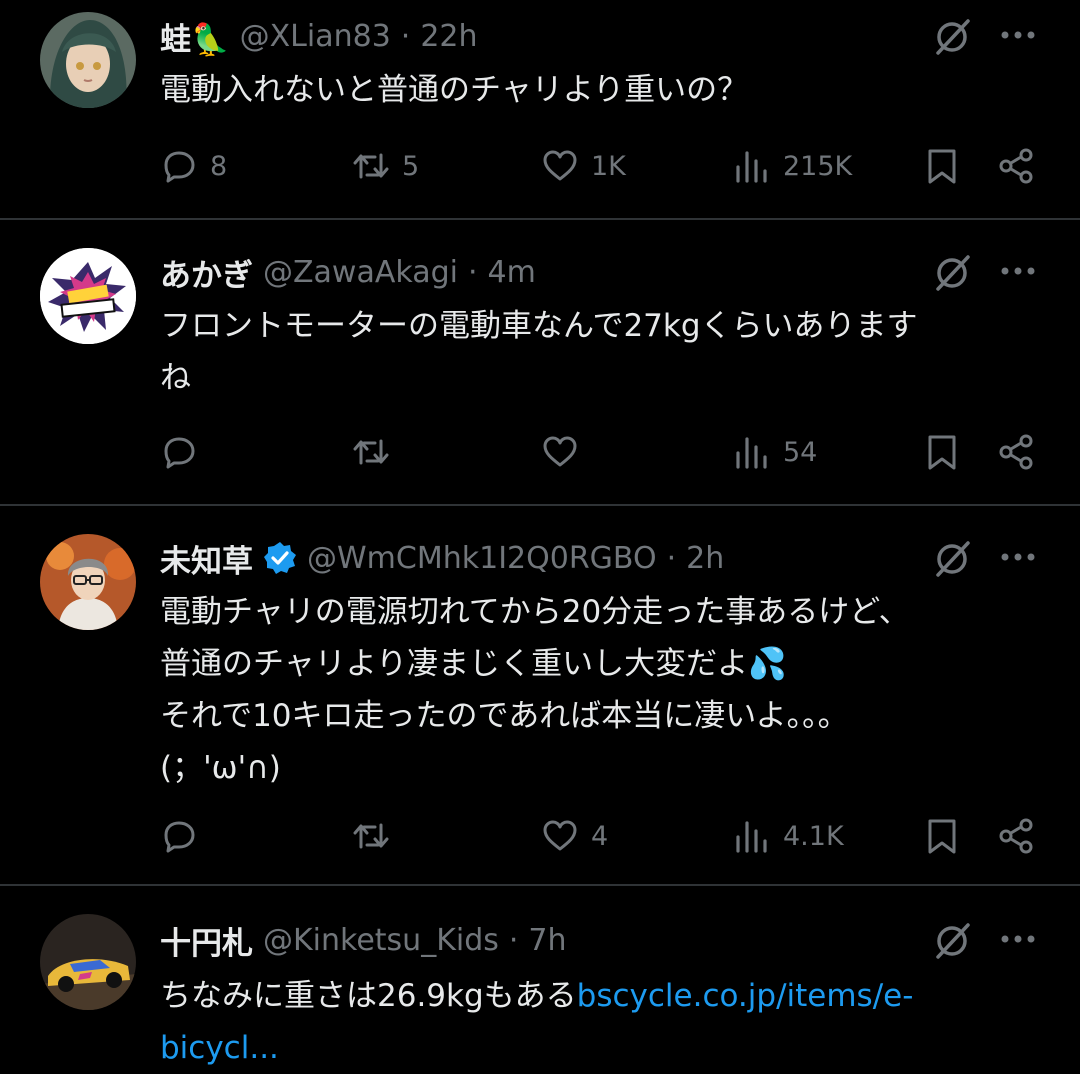 This screenshot has width=1080, height=1074. Describe the element at coordinates (504, 716) in the screenshot. I see `tweet-text-line: それで10キロ走ったのであれば本当に凄いよ。。。` at that location.